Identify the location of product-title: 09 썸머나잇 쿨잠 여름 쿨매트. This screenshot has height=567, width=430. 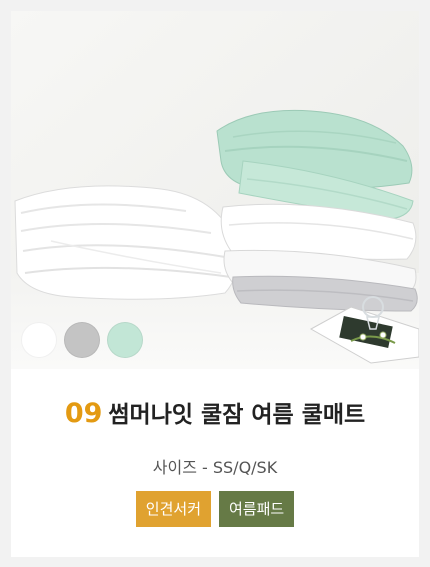
(215, 412).